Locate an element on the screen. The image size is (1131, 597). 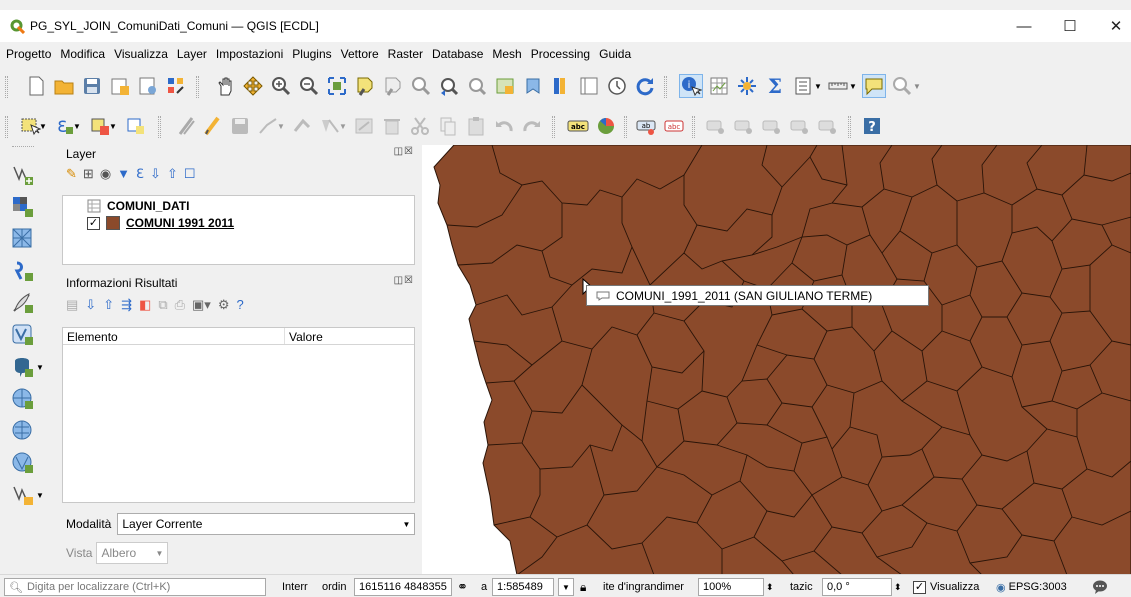
deselect-all-icon is located at coordinates (136, 126).